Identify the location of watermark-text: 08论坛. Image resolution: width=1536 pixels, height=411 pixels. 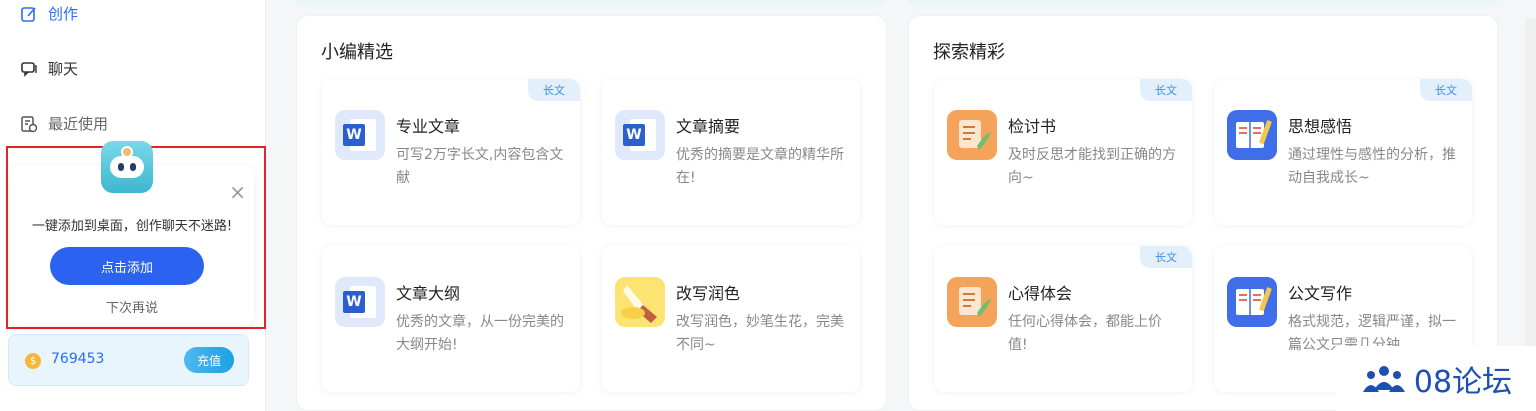
(1463, 382).